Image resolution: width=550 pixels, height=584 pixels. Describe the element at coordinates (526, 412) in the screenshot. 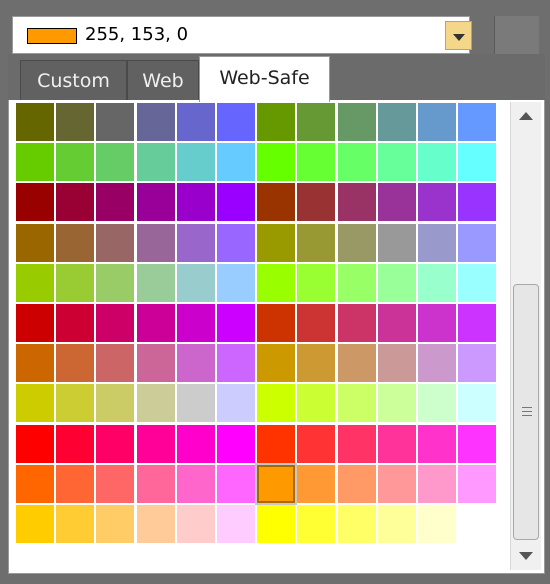

I see `scroll-thumb` at that location.